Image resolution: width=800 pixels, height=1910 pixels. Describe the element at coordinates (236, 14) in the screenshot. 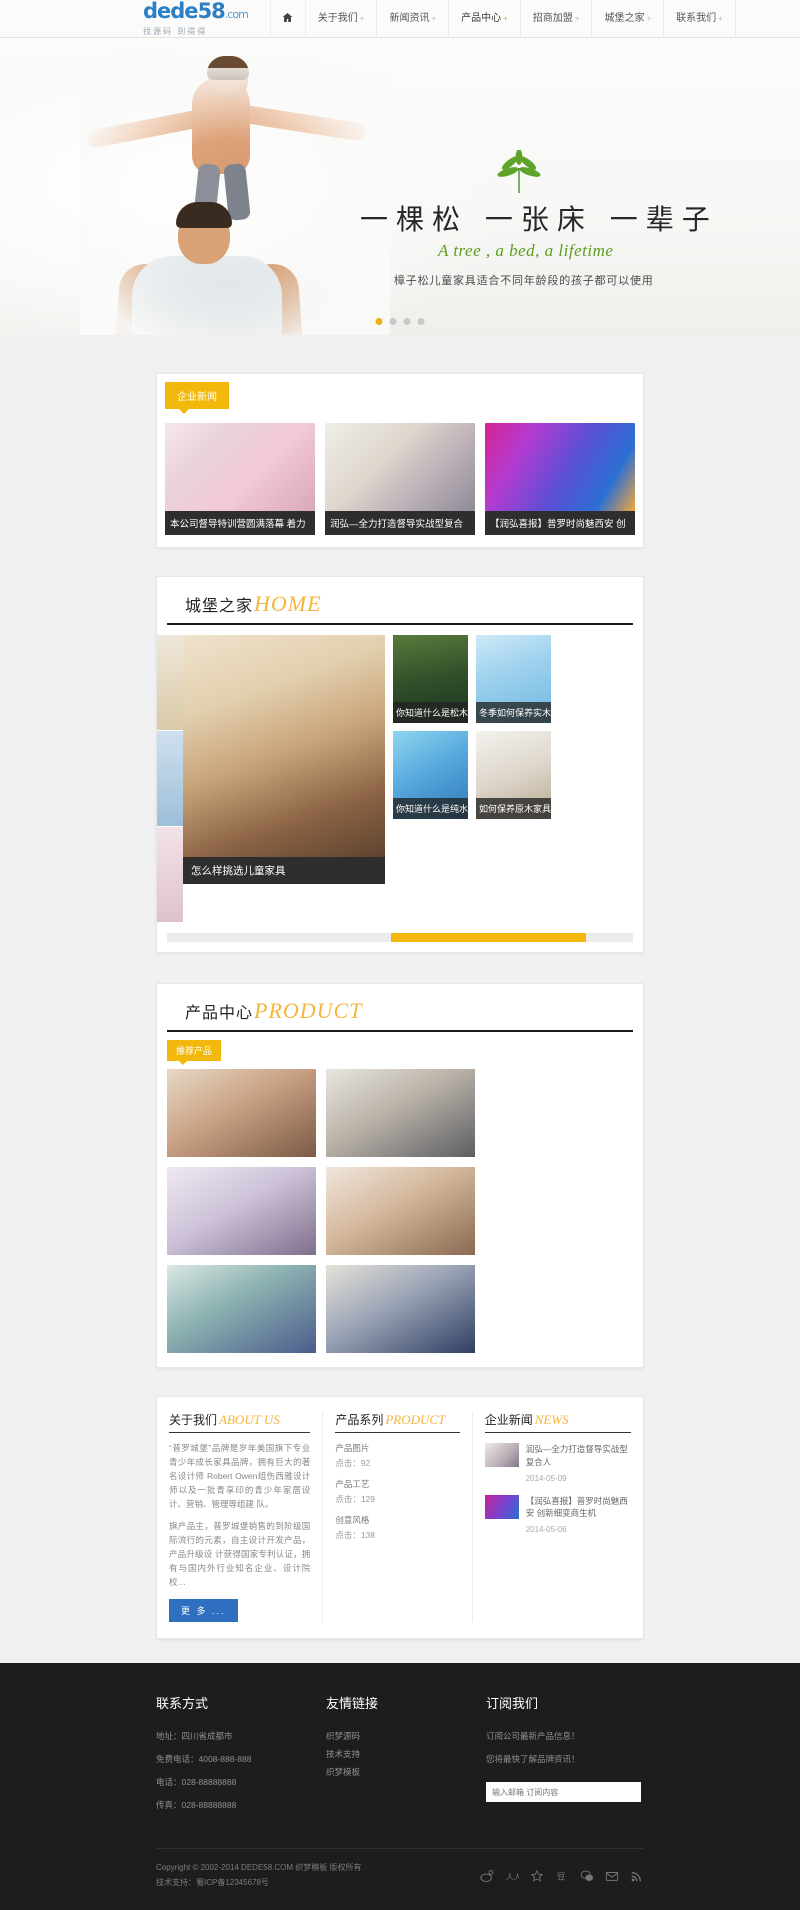

I see `logo-tld: .com` at that location.